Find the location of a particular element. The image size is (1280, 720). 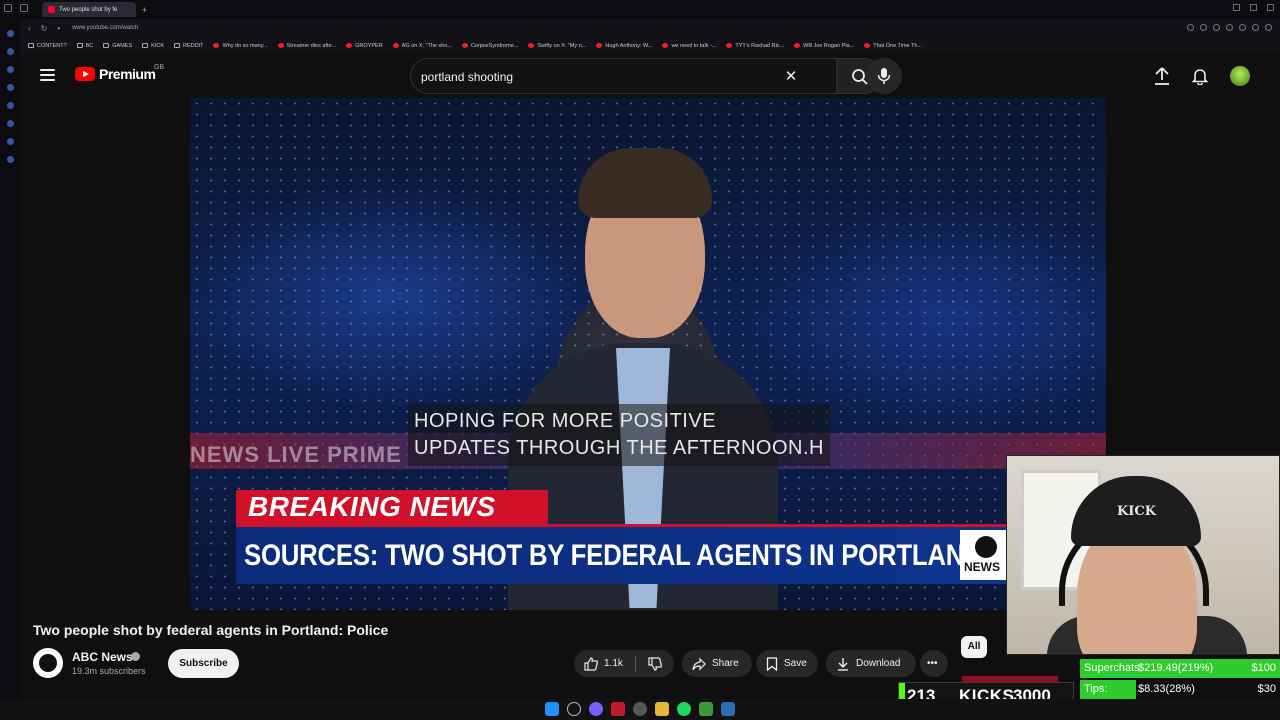

workspaces-icon is located at coordinates (24, 8).